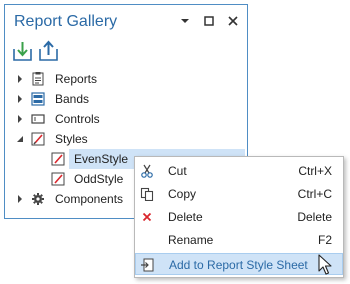 This screenshot has width=350, height=284. Describe the element at coordinates (147, 171) in the screenshot. I see `cut-icon` at that location.